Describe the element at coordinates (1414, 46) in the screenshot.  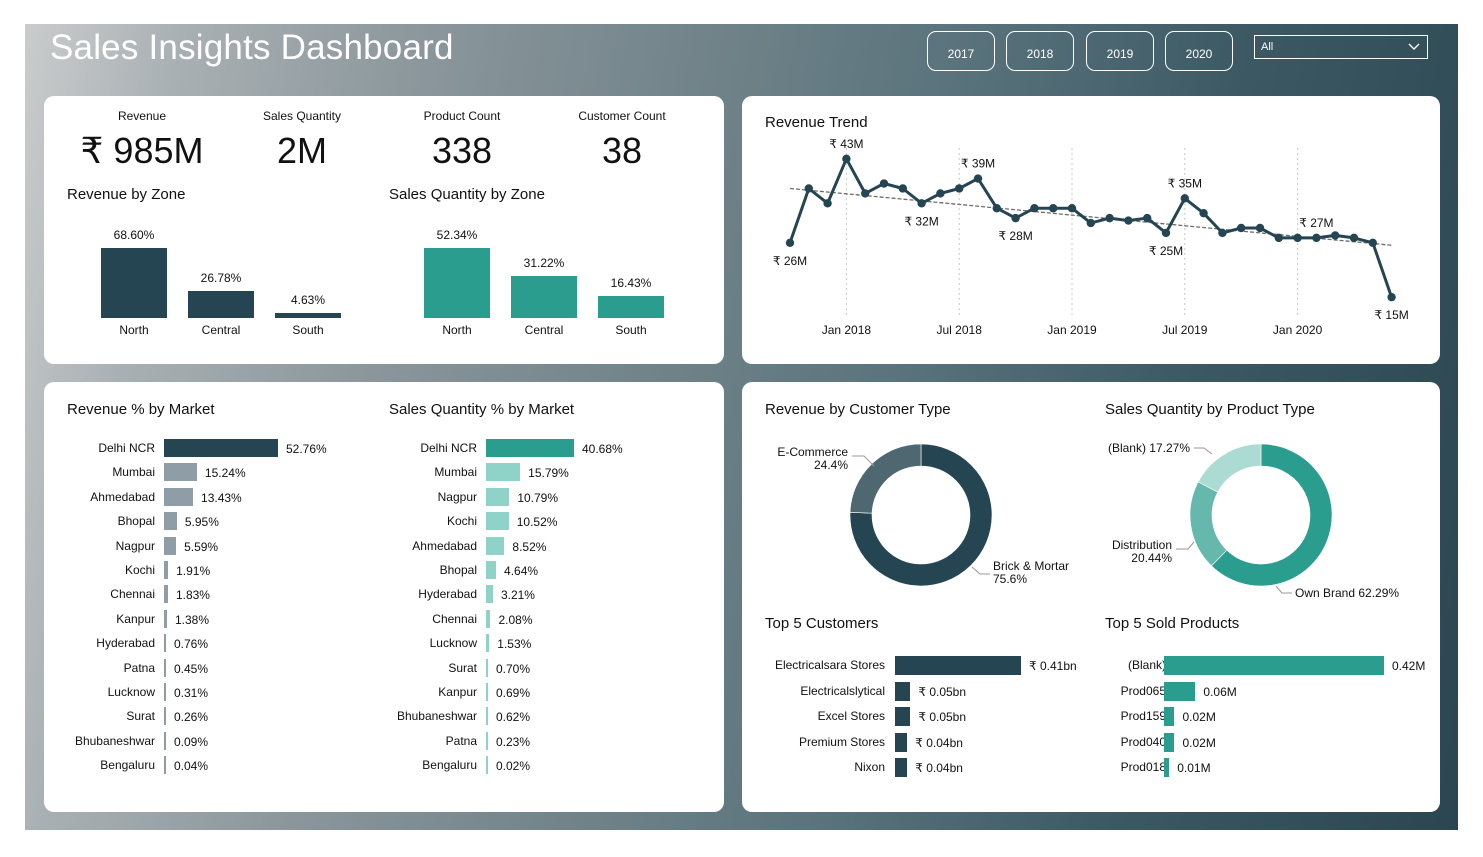
I see `chevron-down-icon` at that location.